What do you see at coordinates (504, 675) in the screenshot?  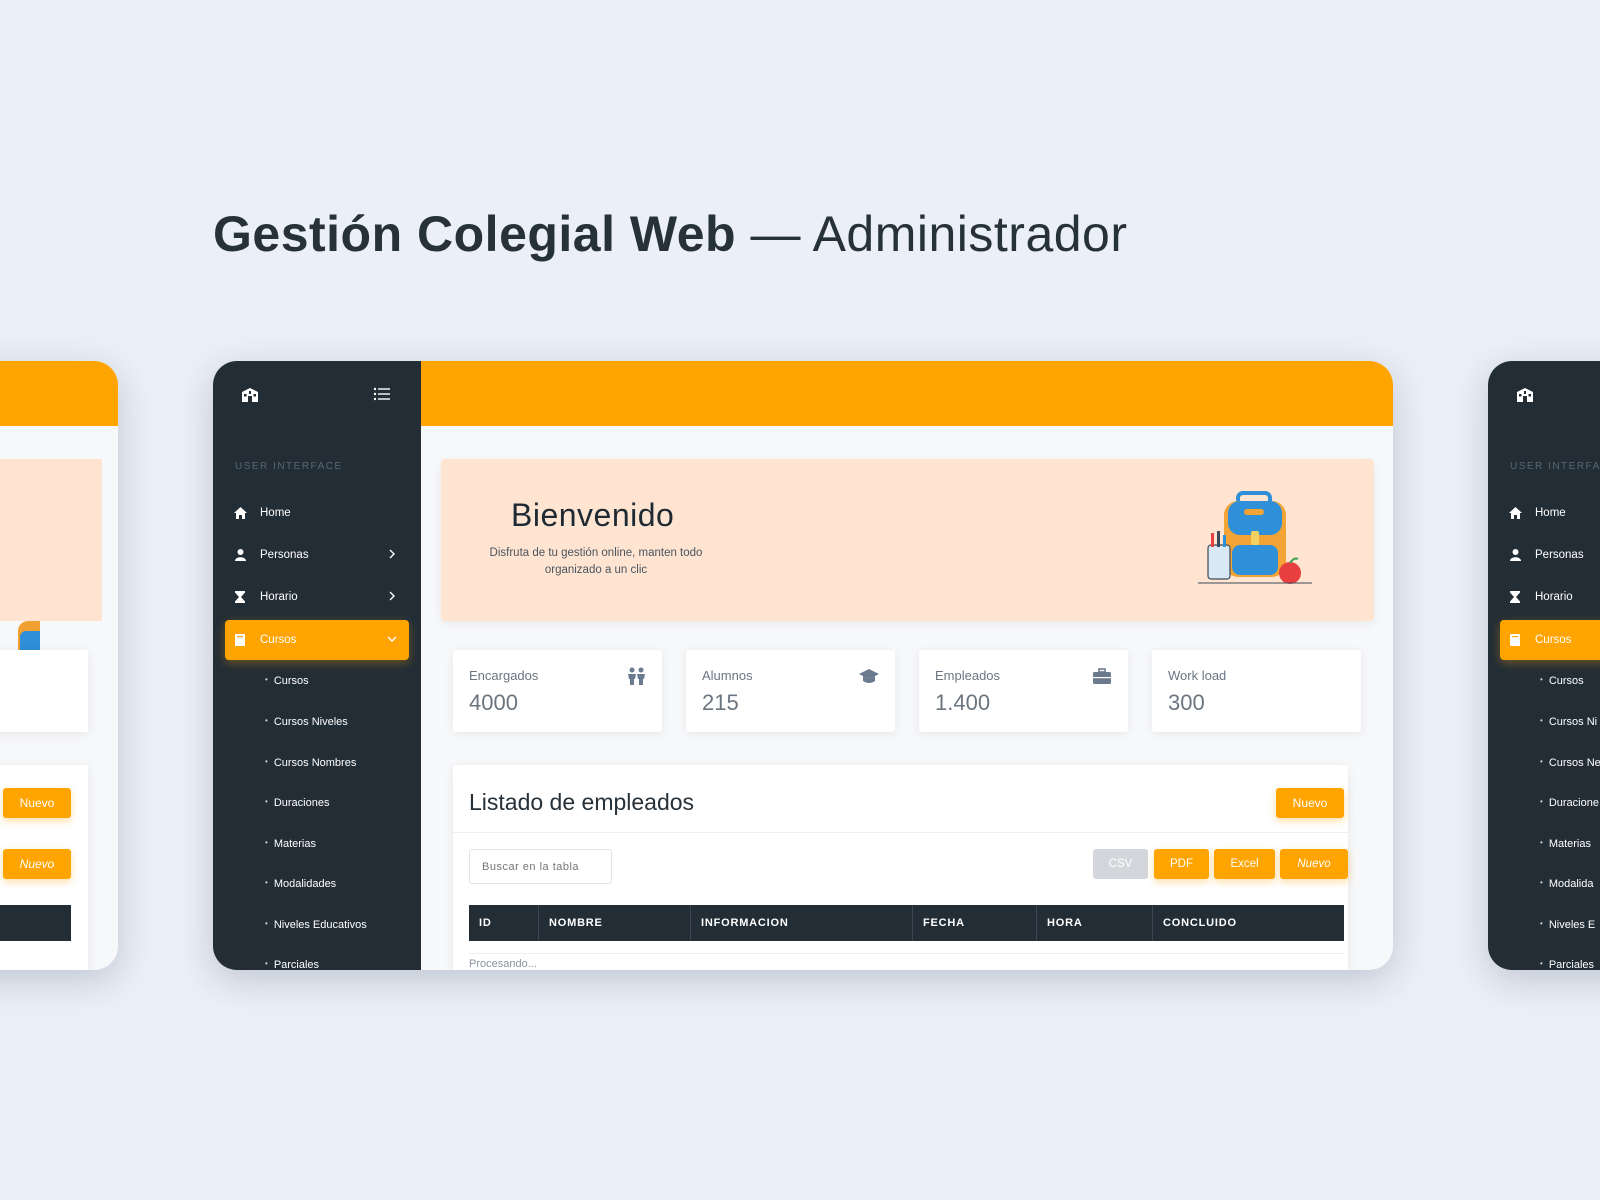 I see `stat-label: Encargados` at bounding box center [504, 675].